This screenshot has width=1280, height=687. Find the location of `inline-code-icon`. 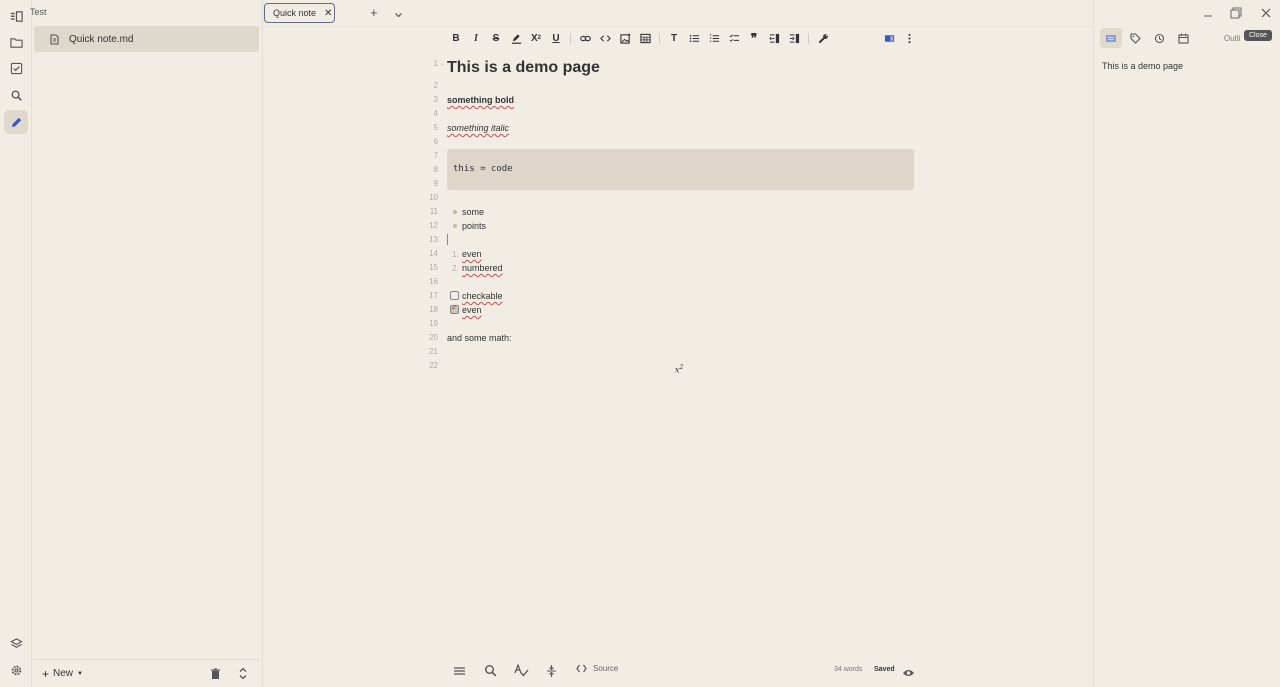

inline-code-icon is located at coordinates (605, 38).